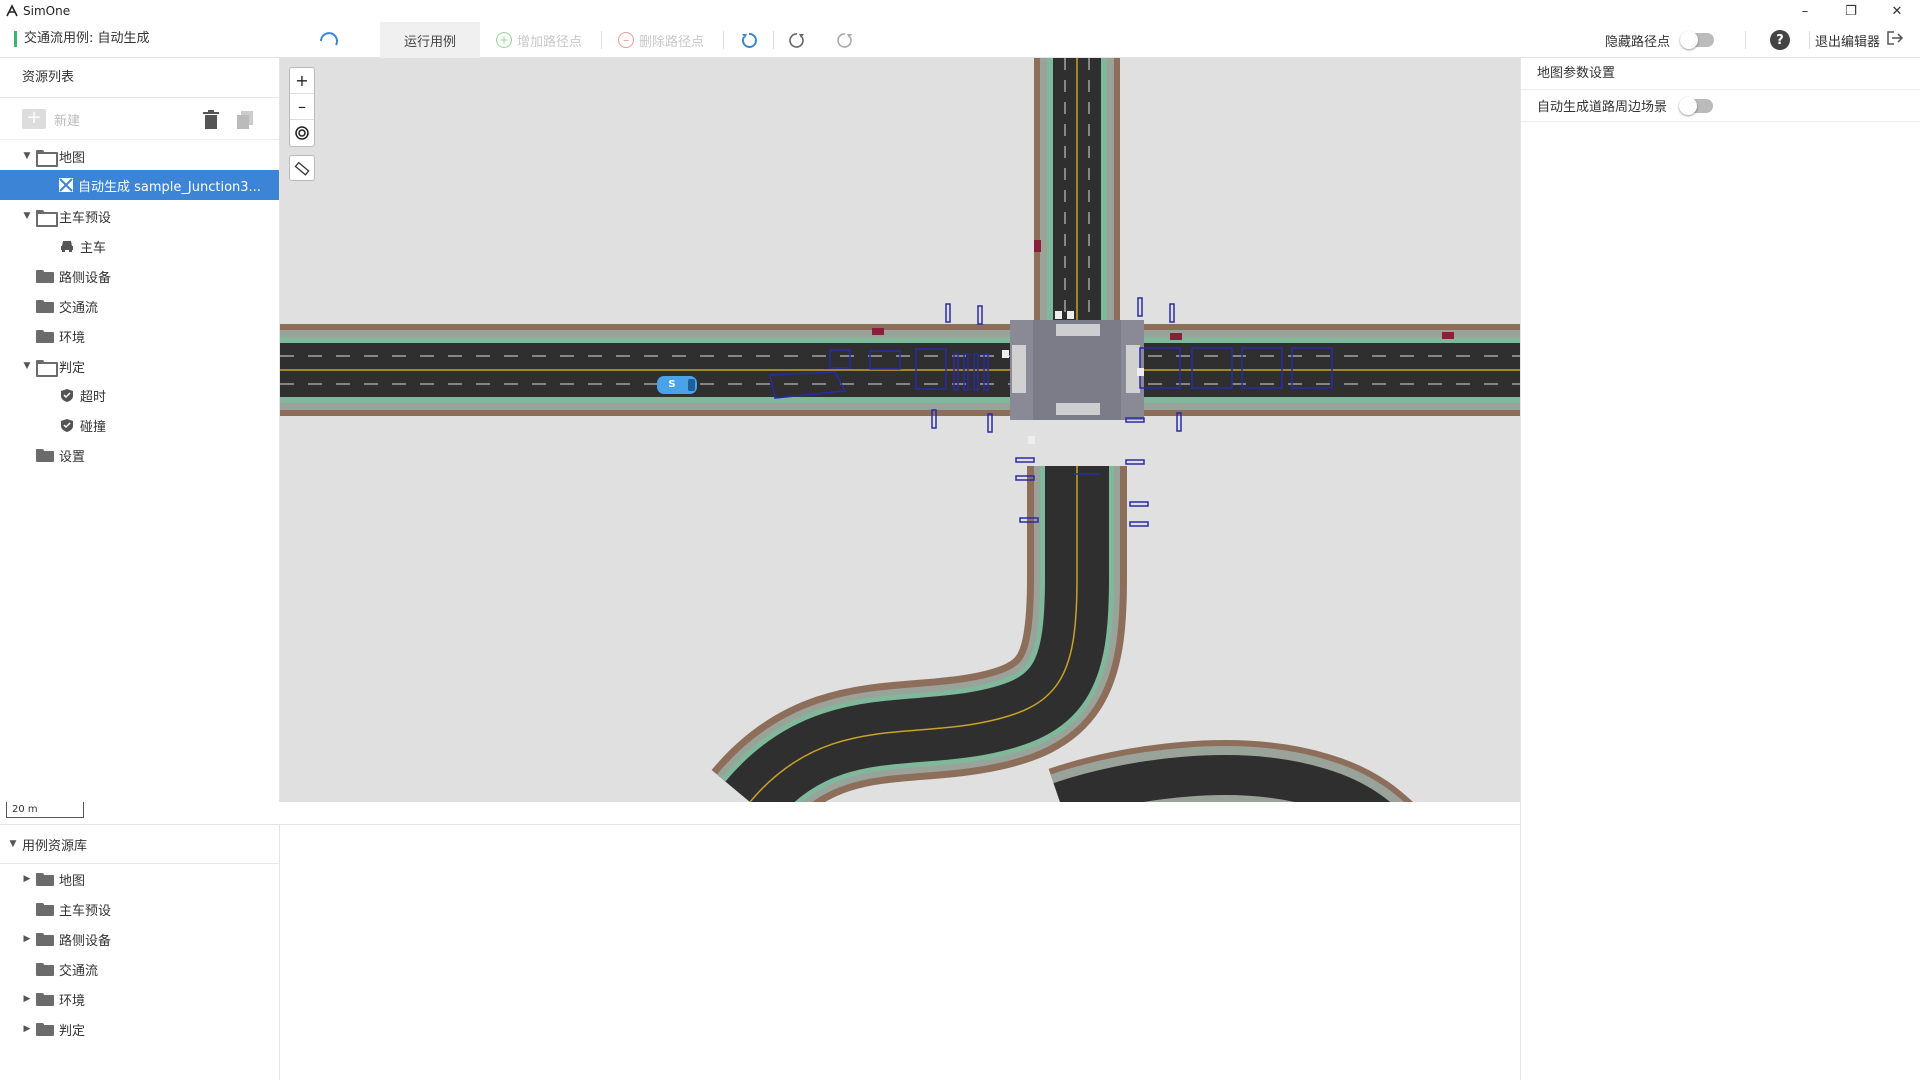 The height and width of the screenshot is (1080, 1920). What do you see at coordinates (93, 248) in the screenshot?
I see `tree-label: 主车` at bounding box center [93, 248].